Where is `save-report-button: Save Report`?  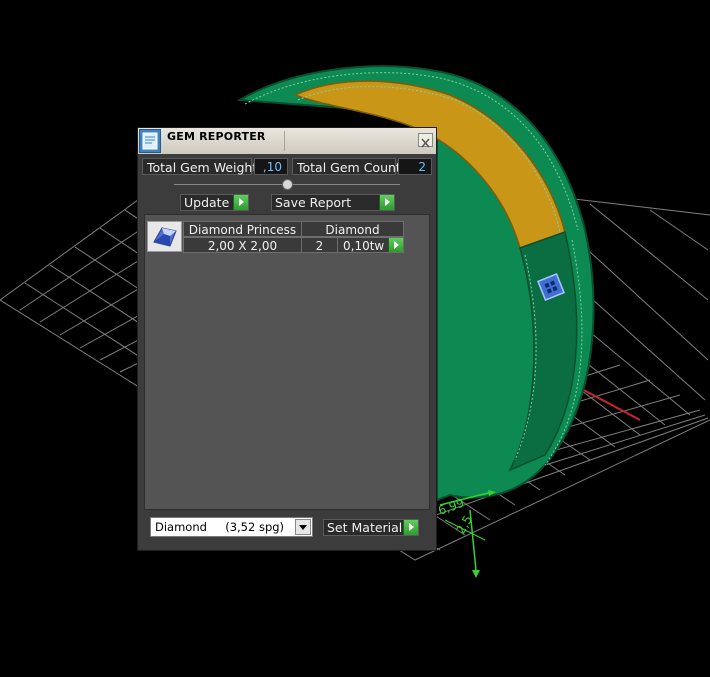 save-report-button: Save Report is located at coordinates (333, 202).